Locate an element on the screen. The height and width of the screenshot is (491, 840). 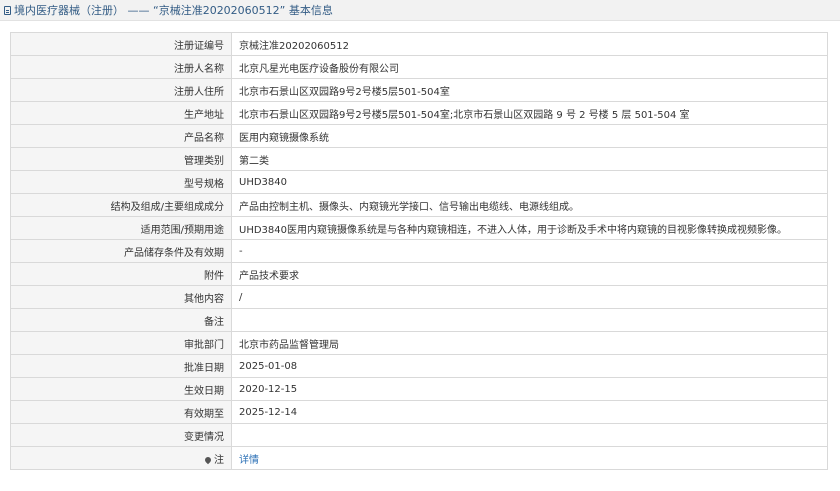
row-label: 管理类别 is located at coordinates (121, 159).